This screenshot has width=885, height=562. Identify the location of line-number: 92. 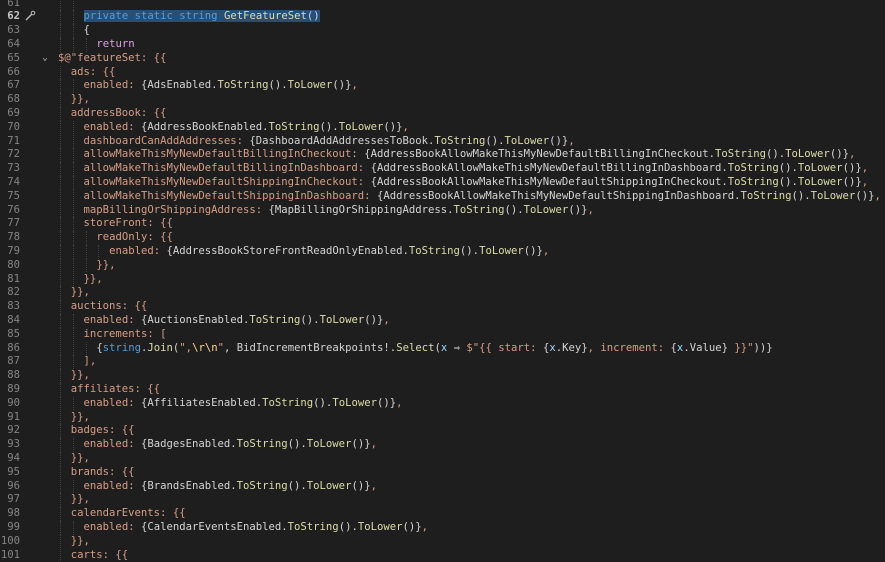
(10, 431).